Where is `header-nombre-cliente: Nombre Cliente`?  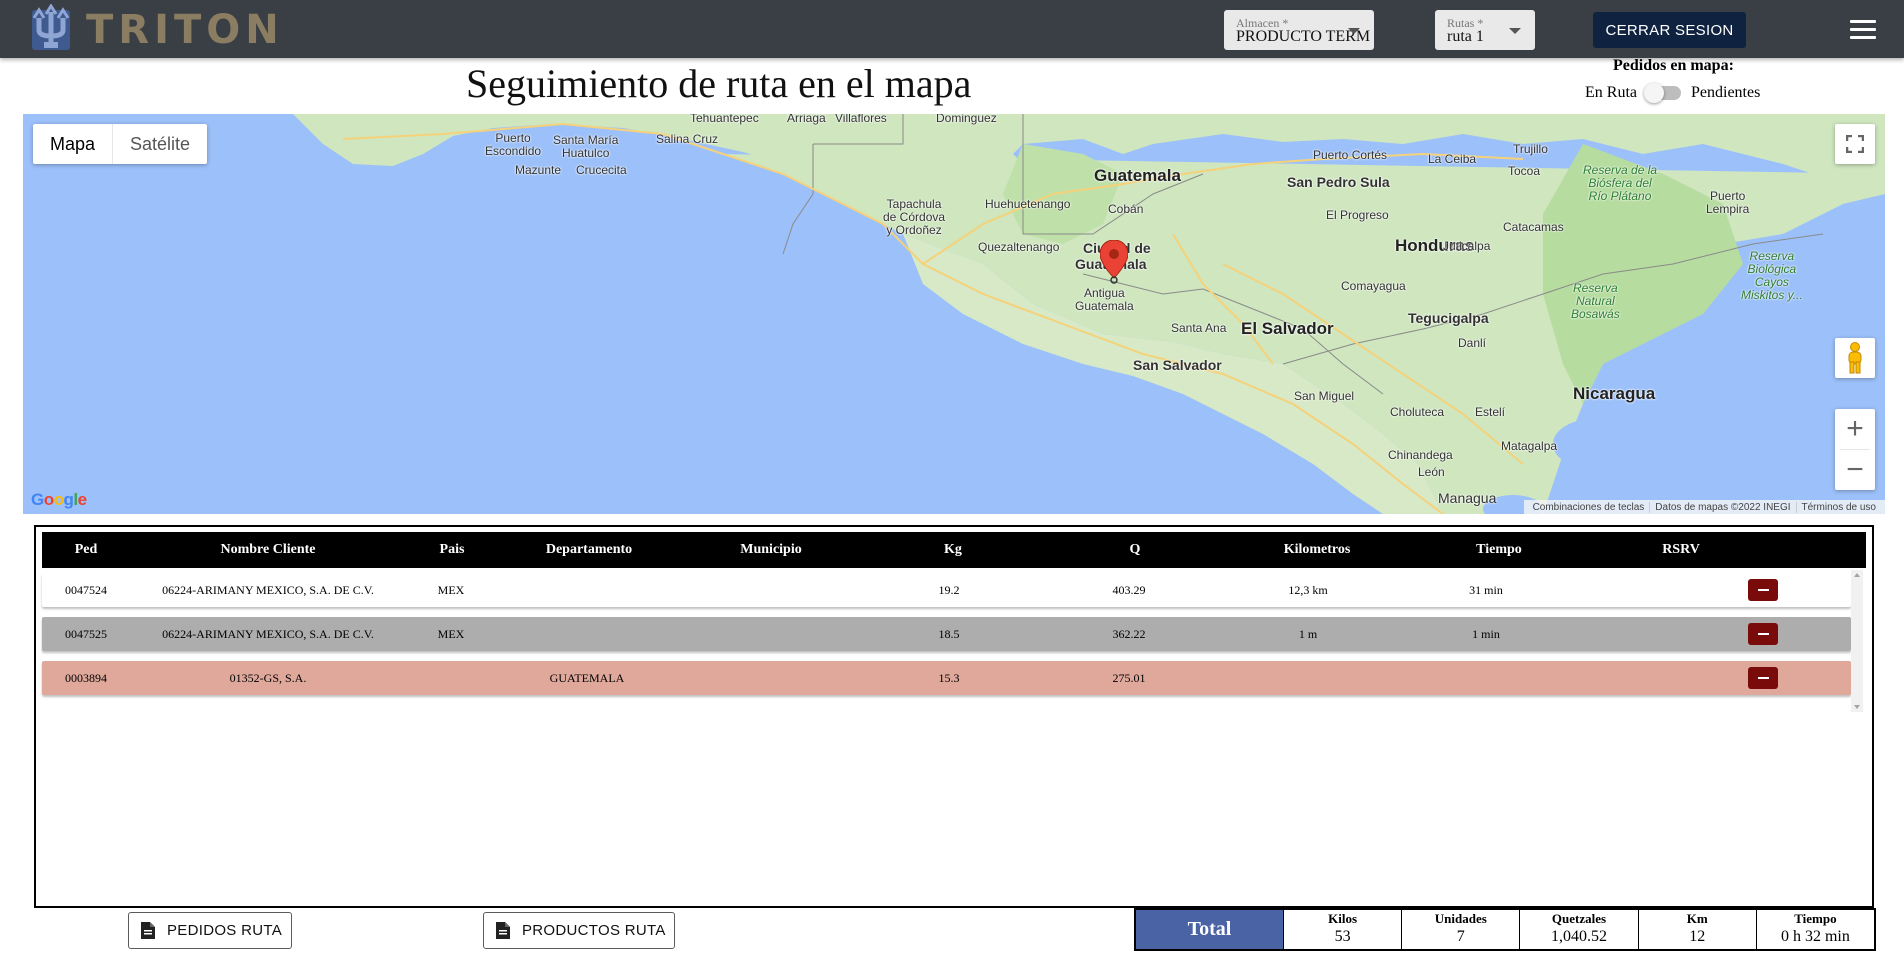 header-nombre-cliente: Nombre Cliente is located at coordinates (268, 549).